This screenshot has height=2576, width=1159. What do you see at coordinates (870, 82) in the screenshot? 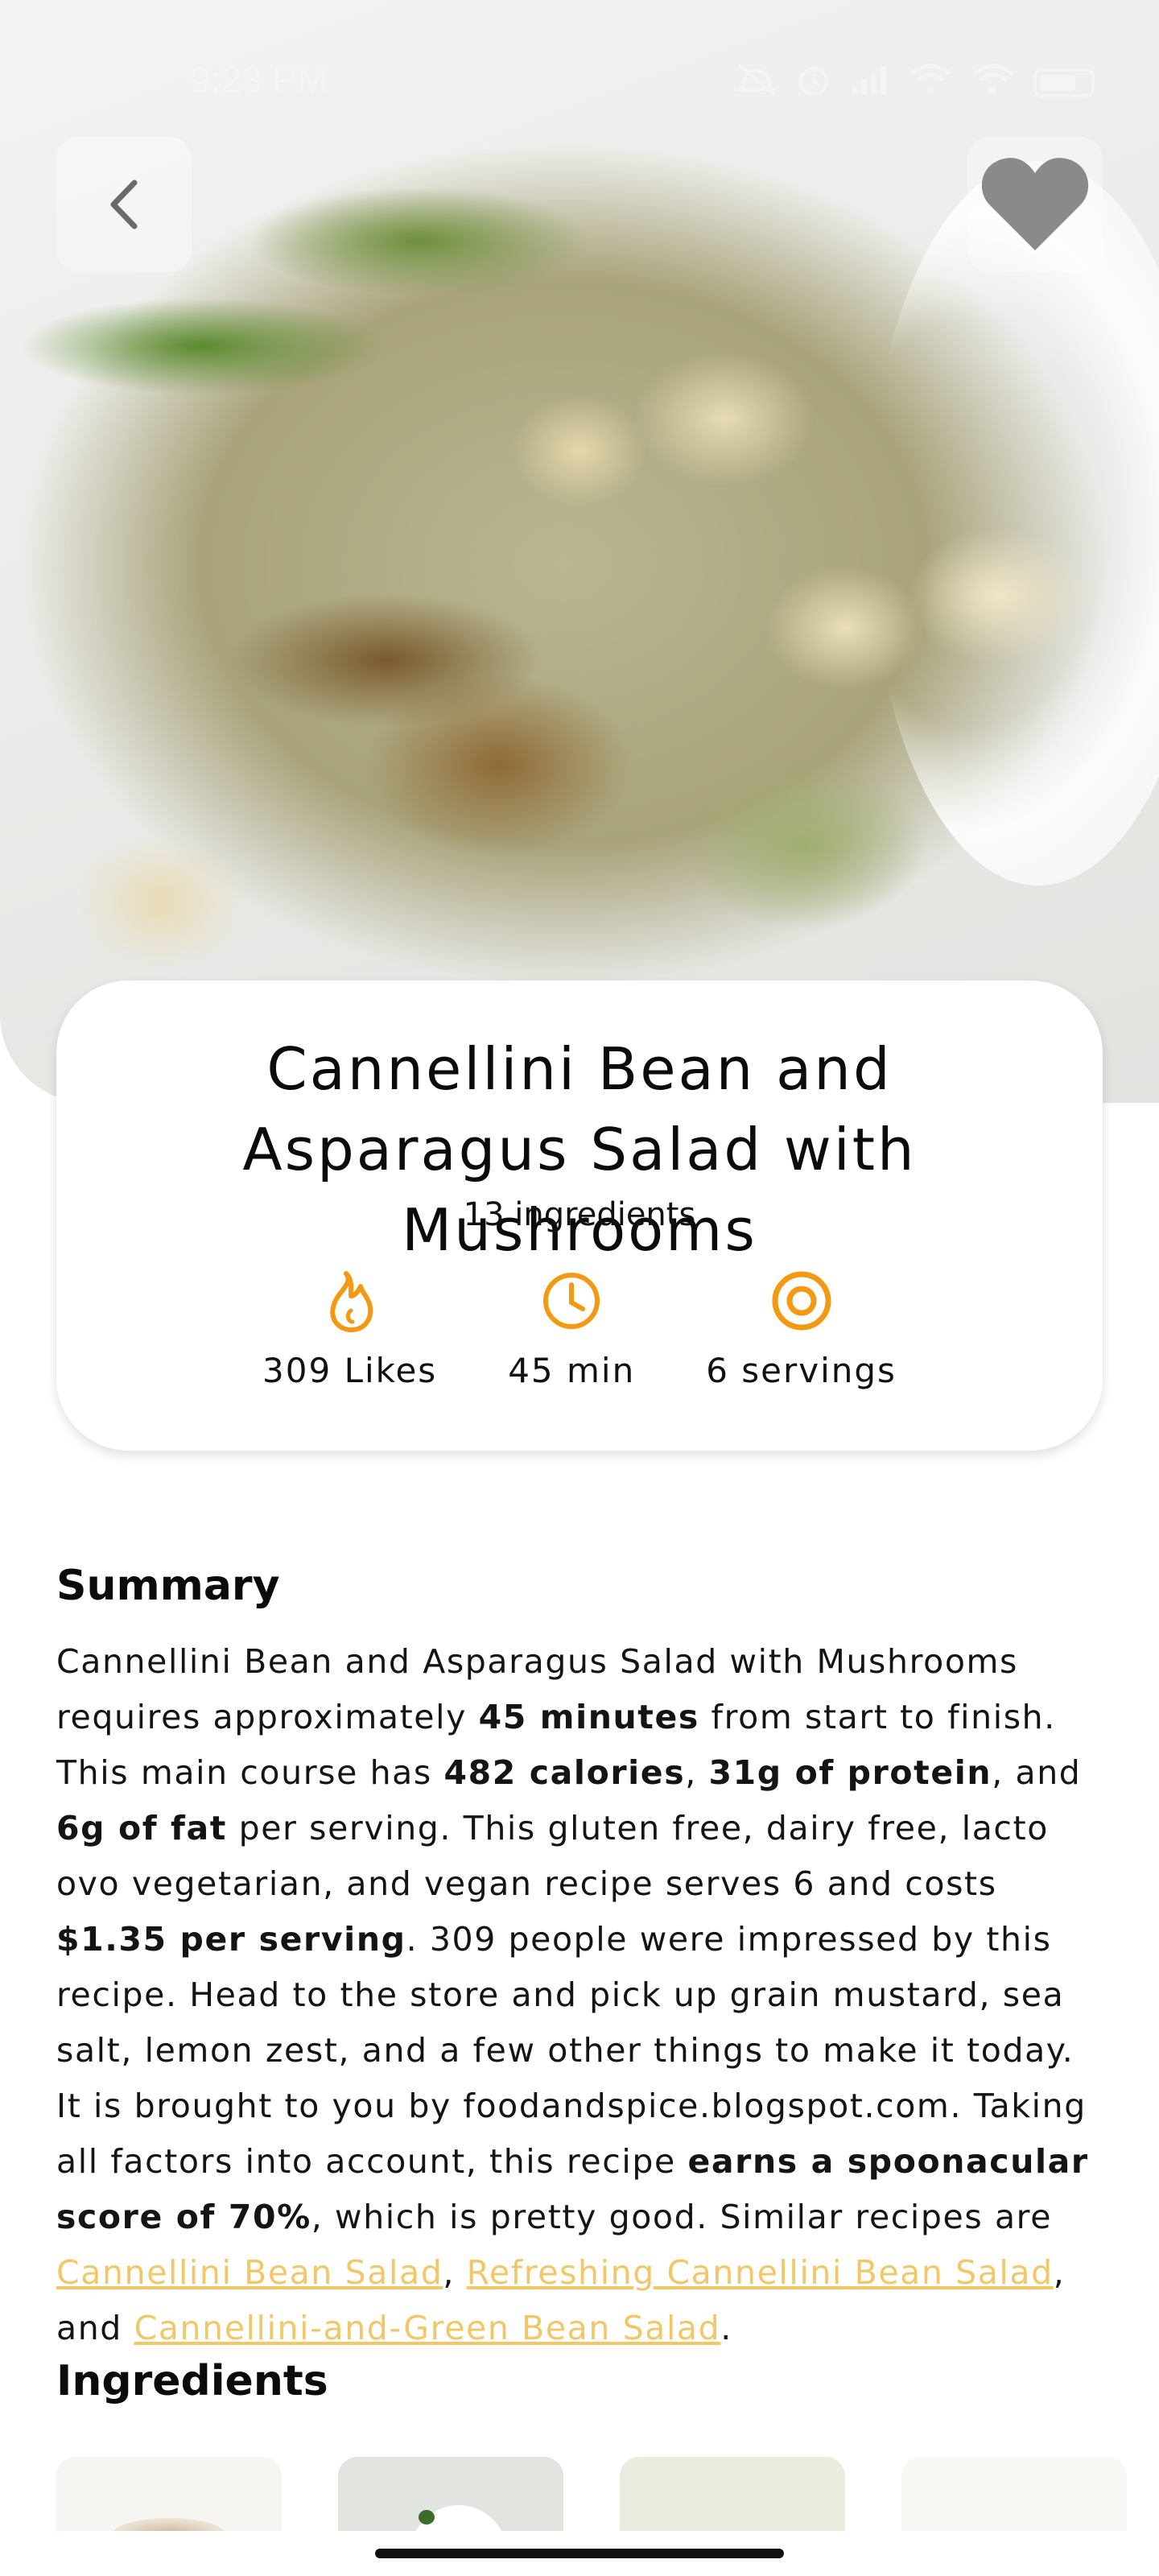
I see `signal-icon` at bounding box center [870, 82].